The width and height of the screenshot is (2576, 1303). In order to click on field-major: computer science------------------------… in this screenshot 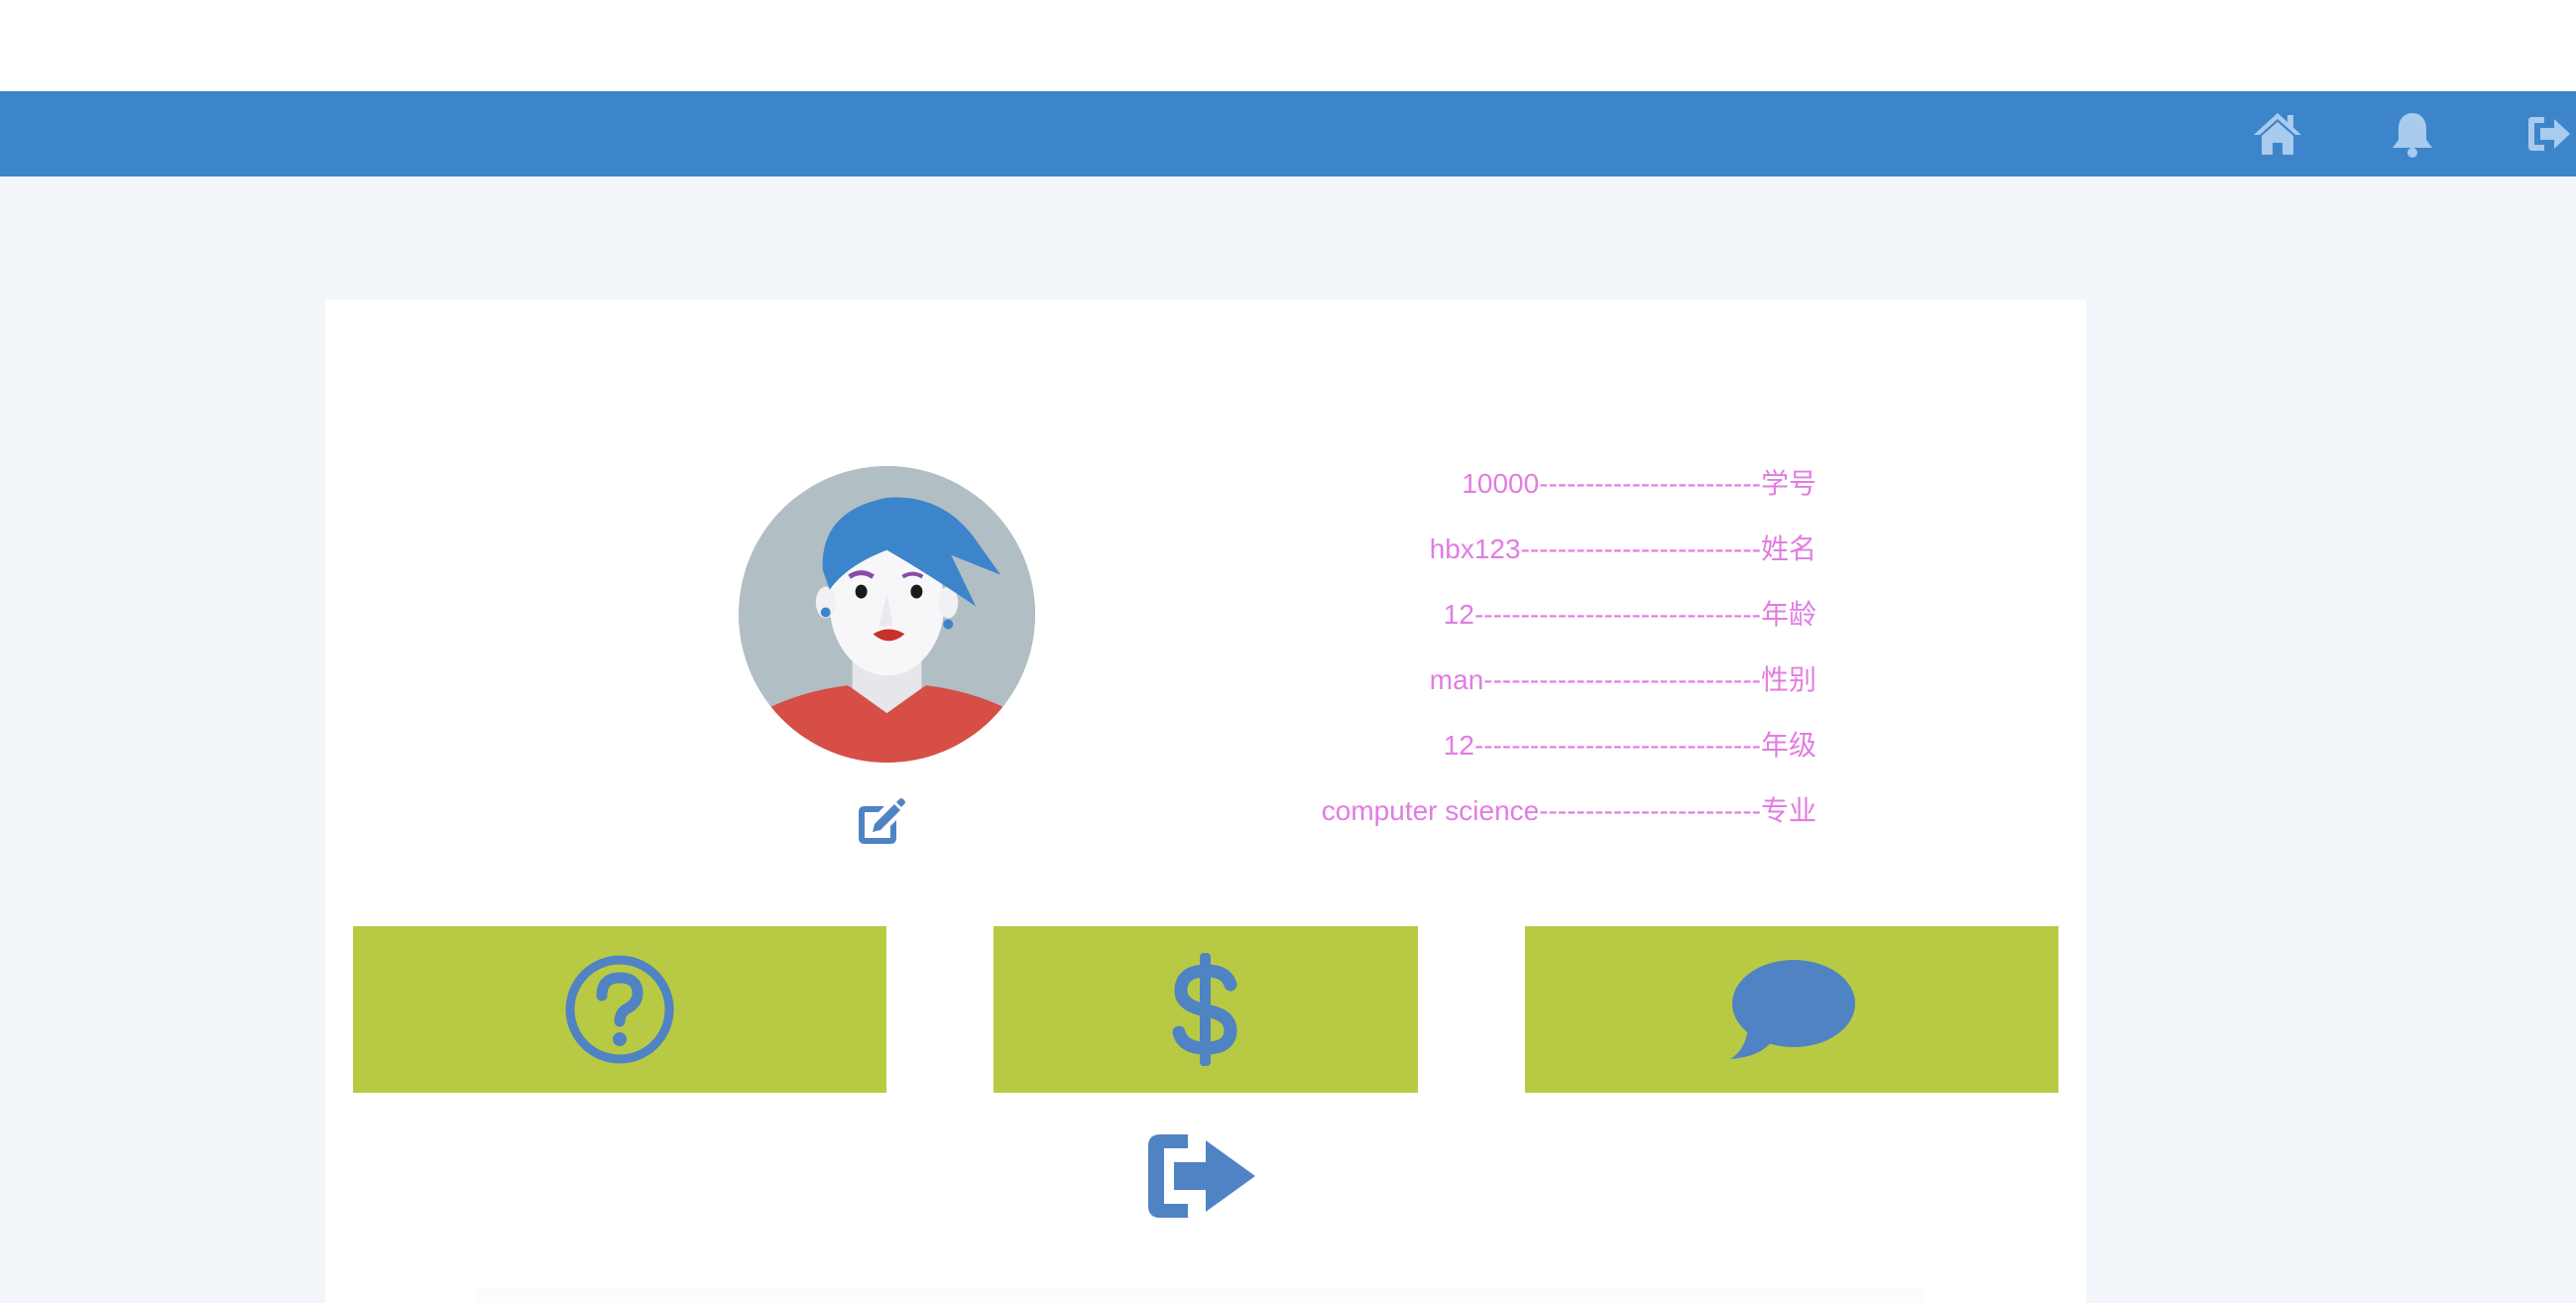, I will do `click(1568, 810)`.